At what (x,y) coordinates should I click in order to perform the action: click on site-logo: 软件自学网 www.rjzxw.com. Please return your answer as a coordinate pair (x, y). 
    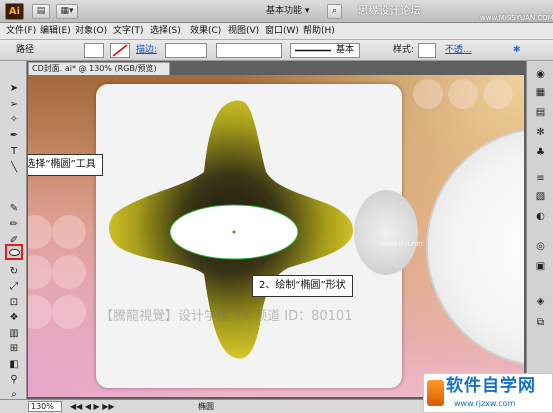
    Looking at the image, I should click on (488, 393).